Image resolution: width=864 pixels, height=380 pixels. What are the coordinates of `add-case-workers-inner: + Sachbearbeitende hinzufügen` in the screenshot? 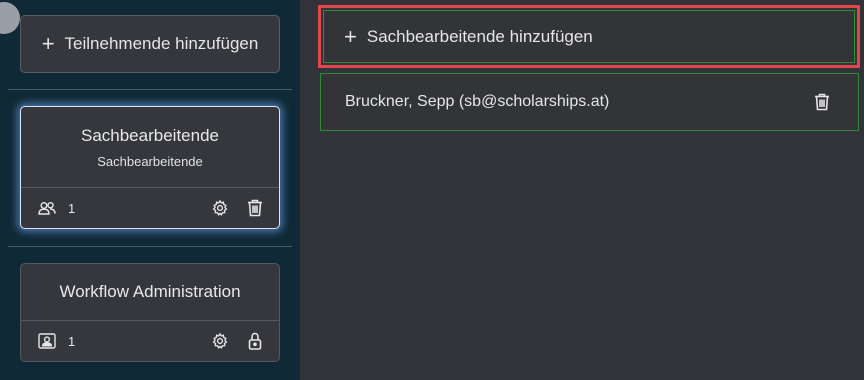 It's located at (589, 36).